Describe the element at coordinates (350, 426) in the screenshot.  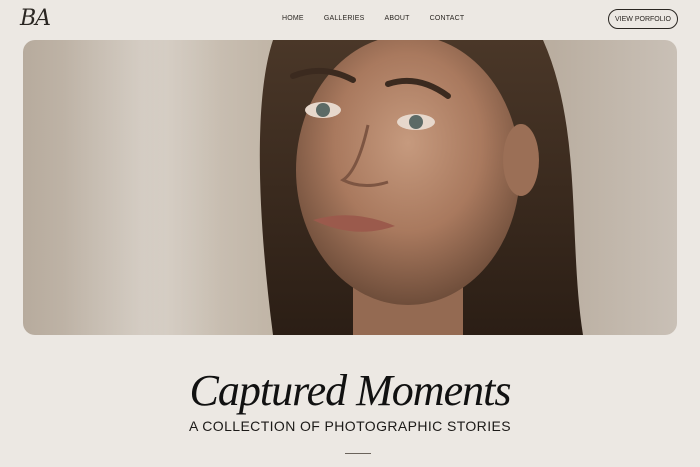
I see `page-subtitle: A COLLECTION OF PHOTOGRAPHIC STORIES` at that location.